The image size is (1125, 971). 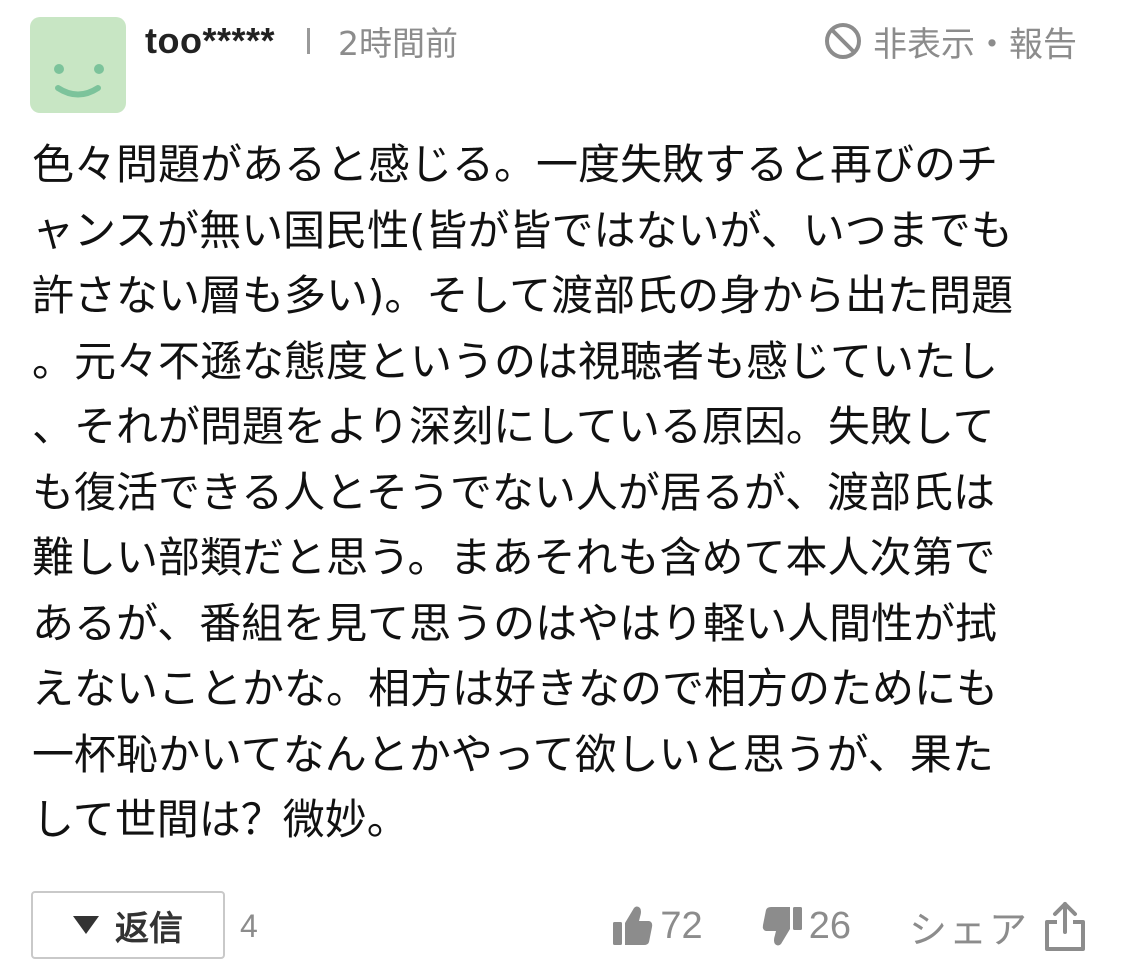 What do you see at coordinates (514, 557) in the screenshot?
I see `comment-line: 難しい部類だと思う。まあそれも含めて本人次第で` at bounding box center [514, 557].